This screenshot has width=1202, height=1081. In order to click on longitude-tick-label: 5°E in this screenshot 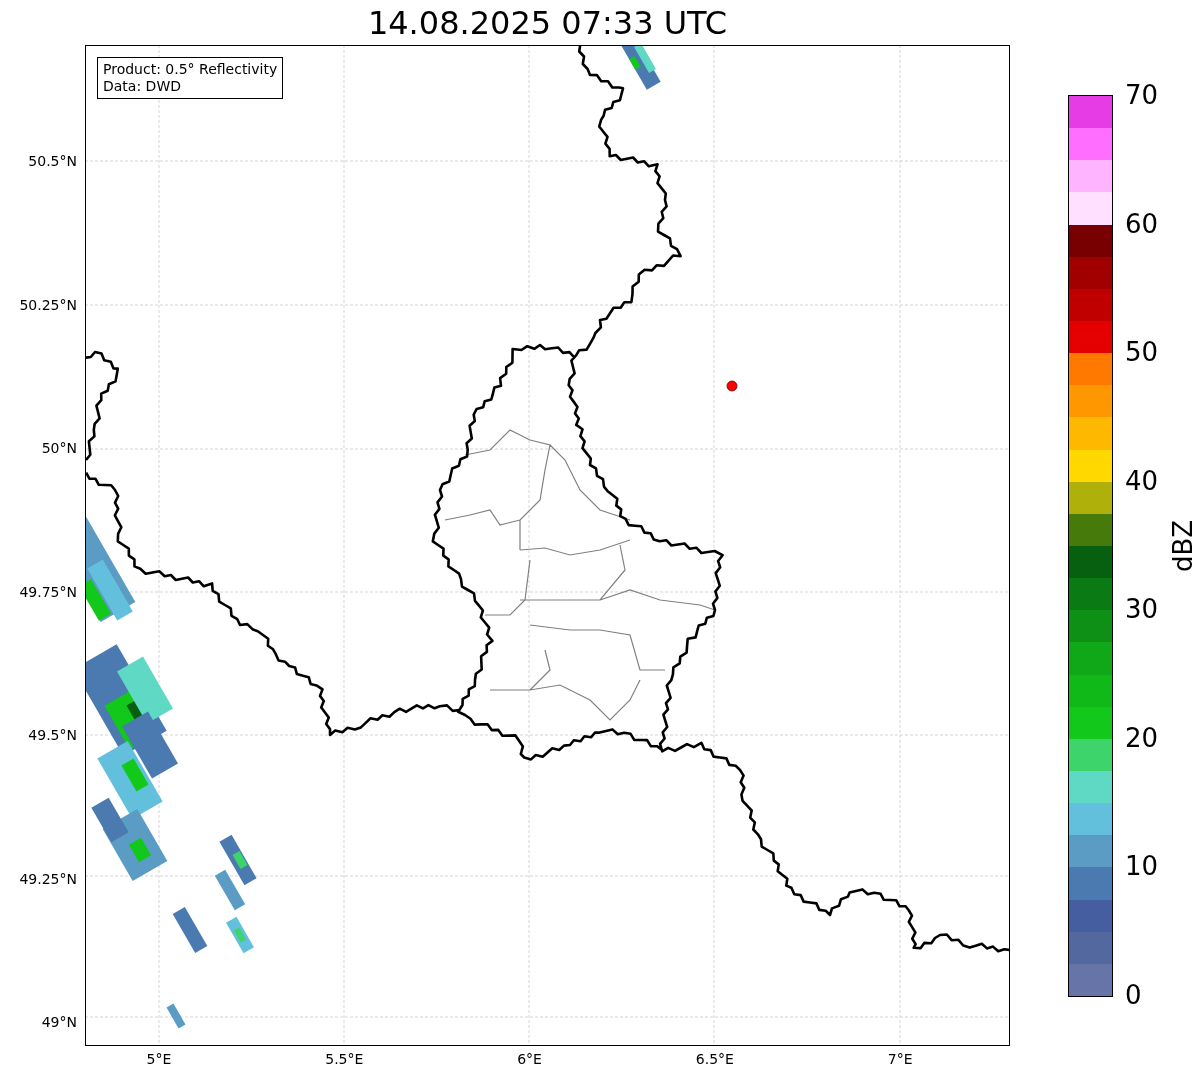, I will do `click(159, 1059)`.